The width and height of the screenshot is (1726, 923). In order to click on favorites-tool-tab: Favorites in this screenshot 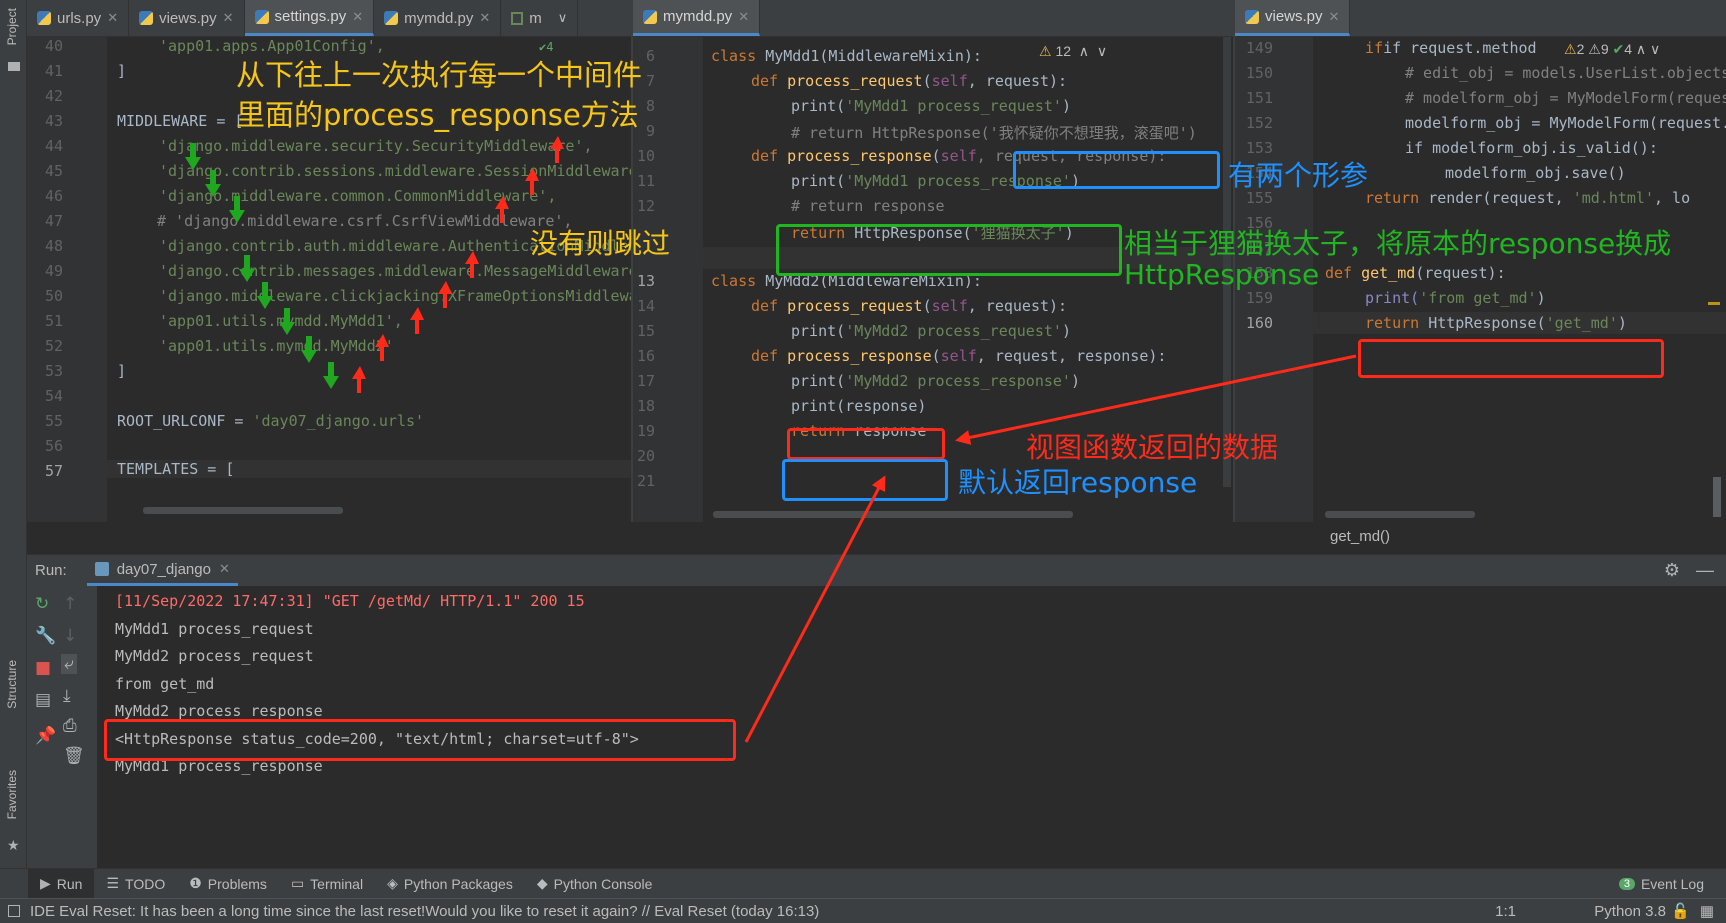, I will do `click(12, 794)`.